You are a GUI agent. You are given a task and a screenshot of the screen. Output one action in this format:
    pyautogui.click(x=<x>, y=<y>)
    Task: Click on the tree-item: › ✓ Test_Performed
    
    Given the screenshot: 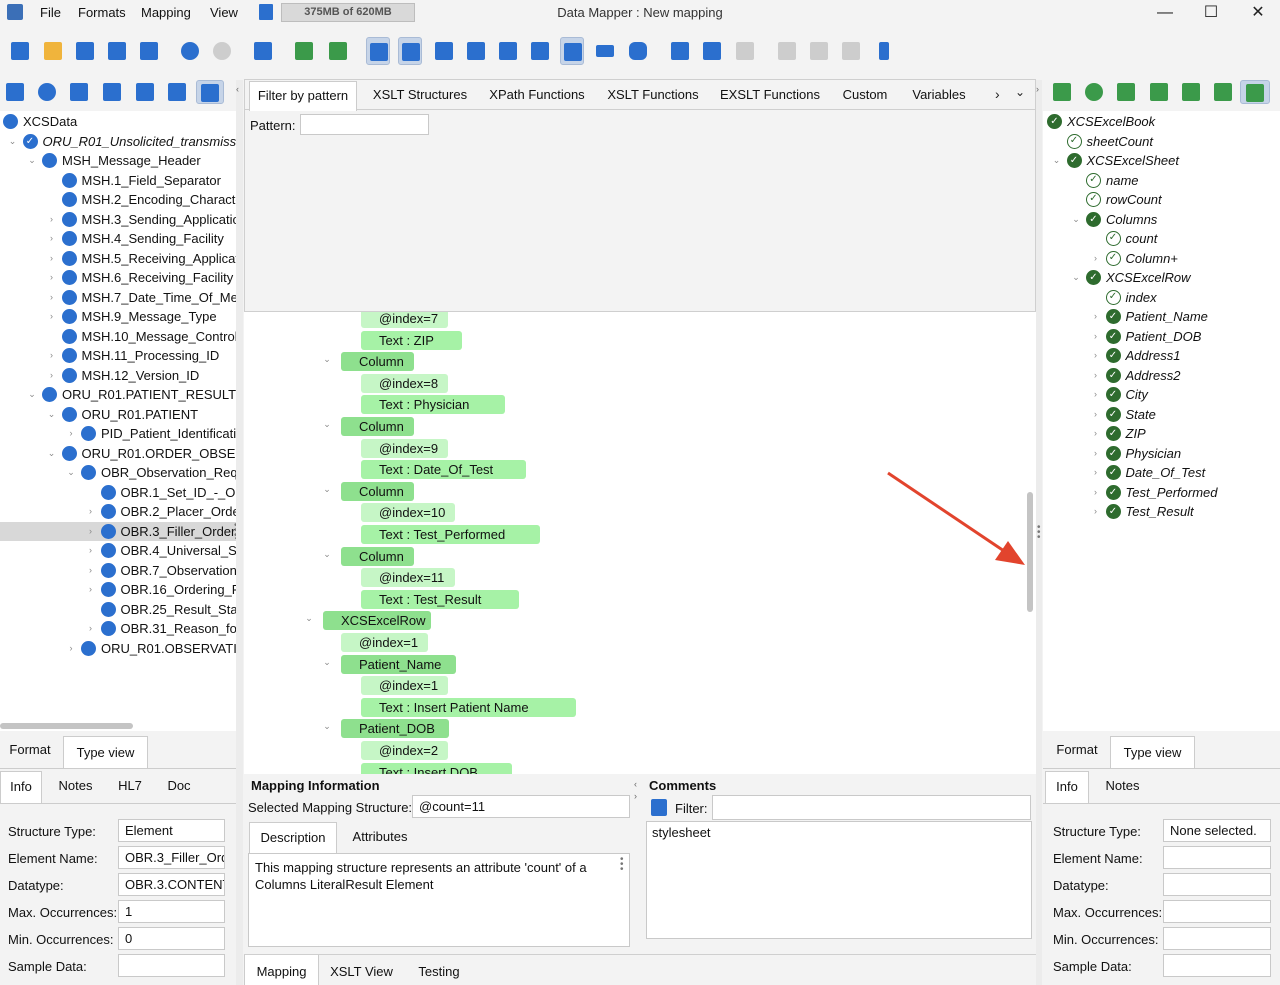 What is the action you would take?
    pyautogui.click(x=1161, y=492)
    